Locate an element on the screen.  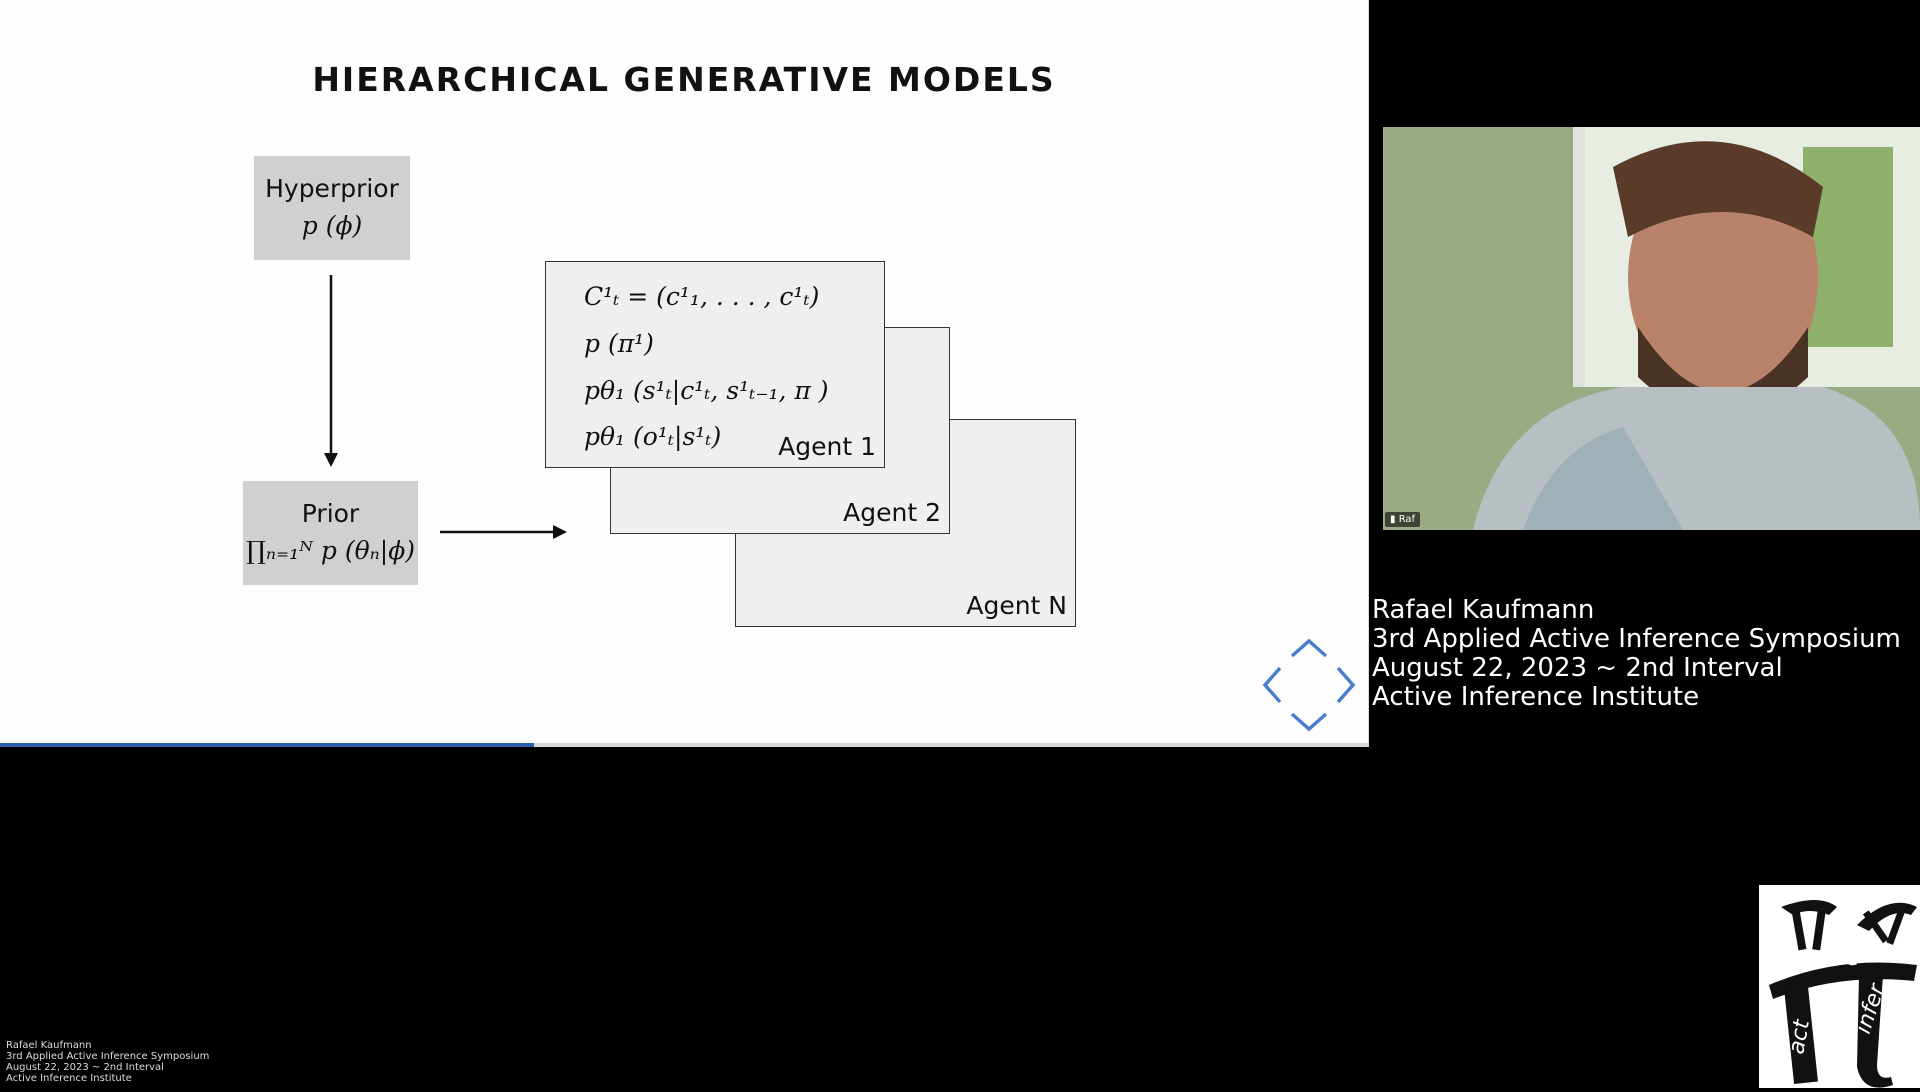
prior-label: Prior is located at coordinates (330, 513).